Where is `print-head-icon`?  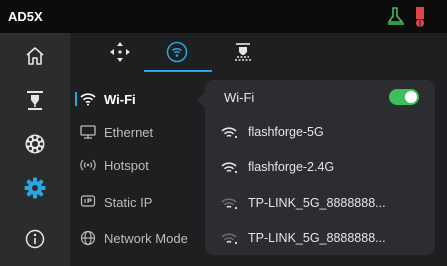 print-head-icon is located at coordinates (35, 102).